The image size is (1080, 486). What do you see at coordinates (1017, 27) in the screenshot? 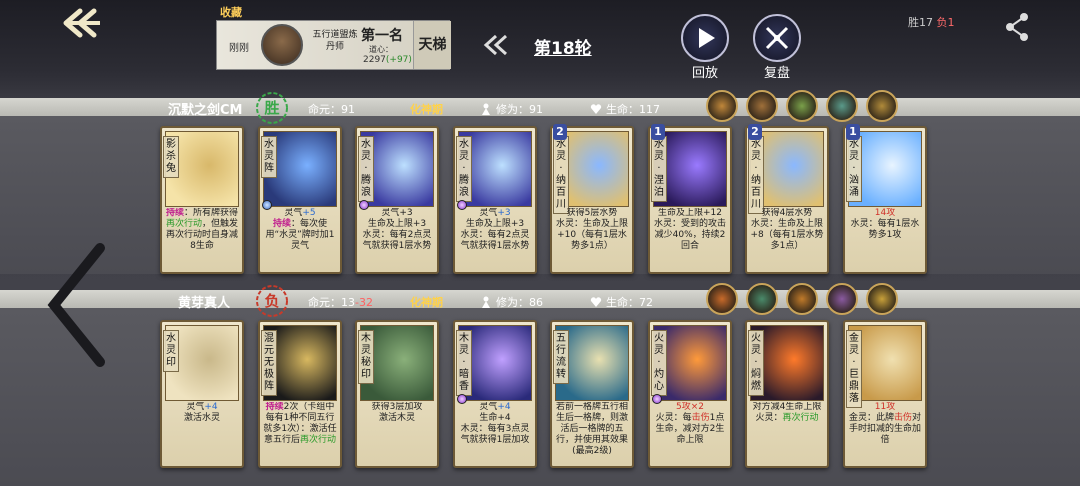
I see `share-icon` at bounding box center [1017, 27].